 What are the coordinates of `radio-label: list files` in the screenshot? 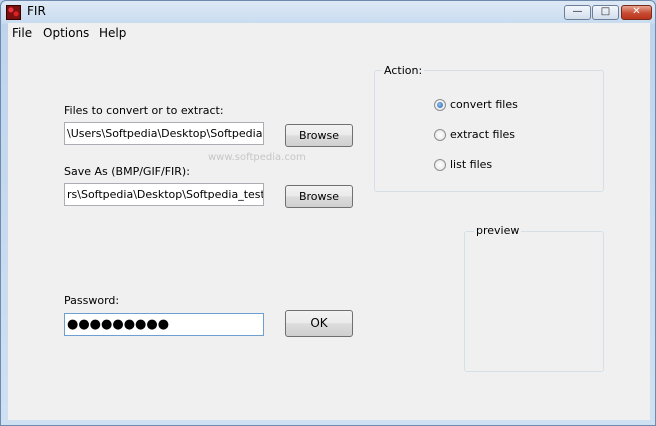 It's located at (471, 164).